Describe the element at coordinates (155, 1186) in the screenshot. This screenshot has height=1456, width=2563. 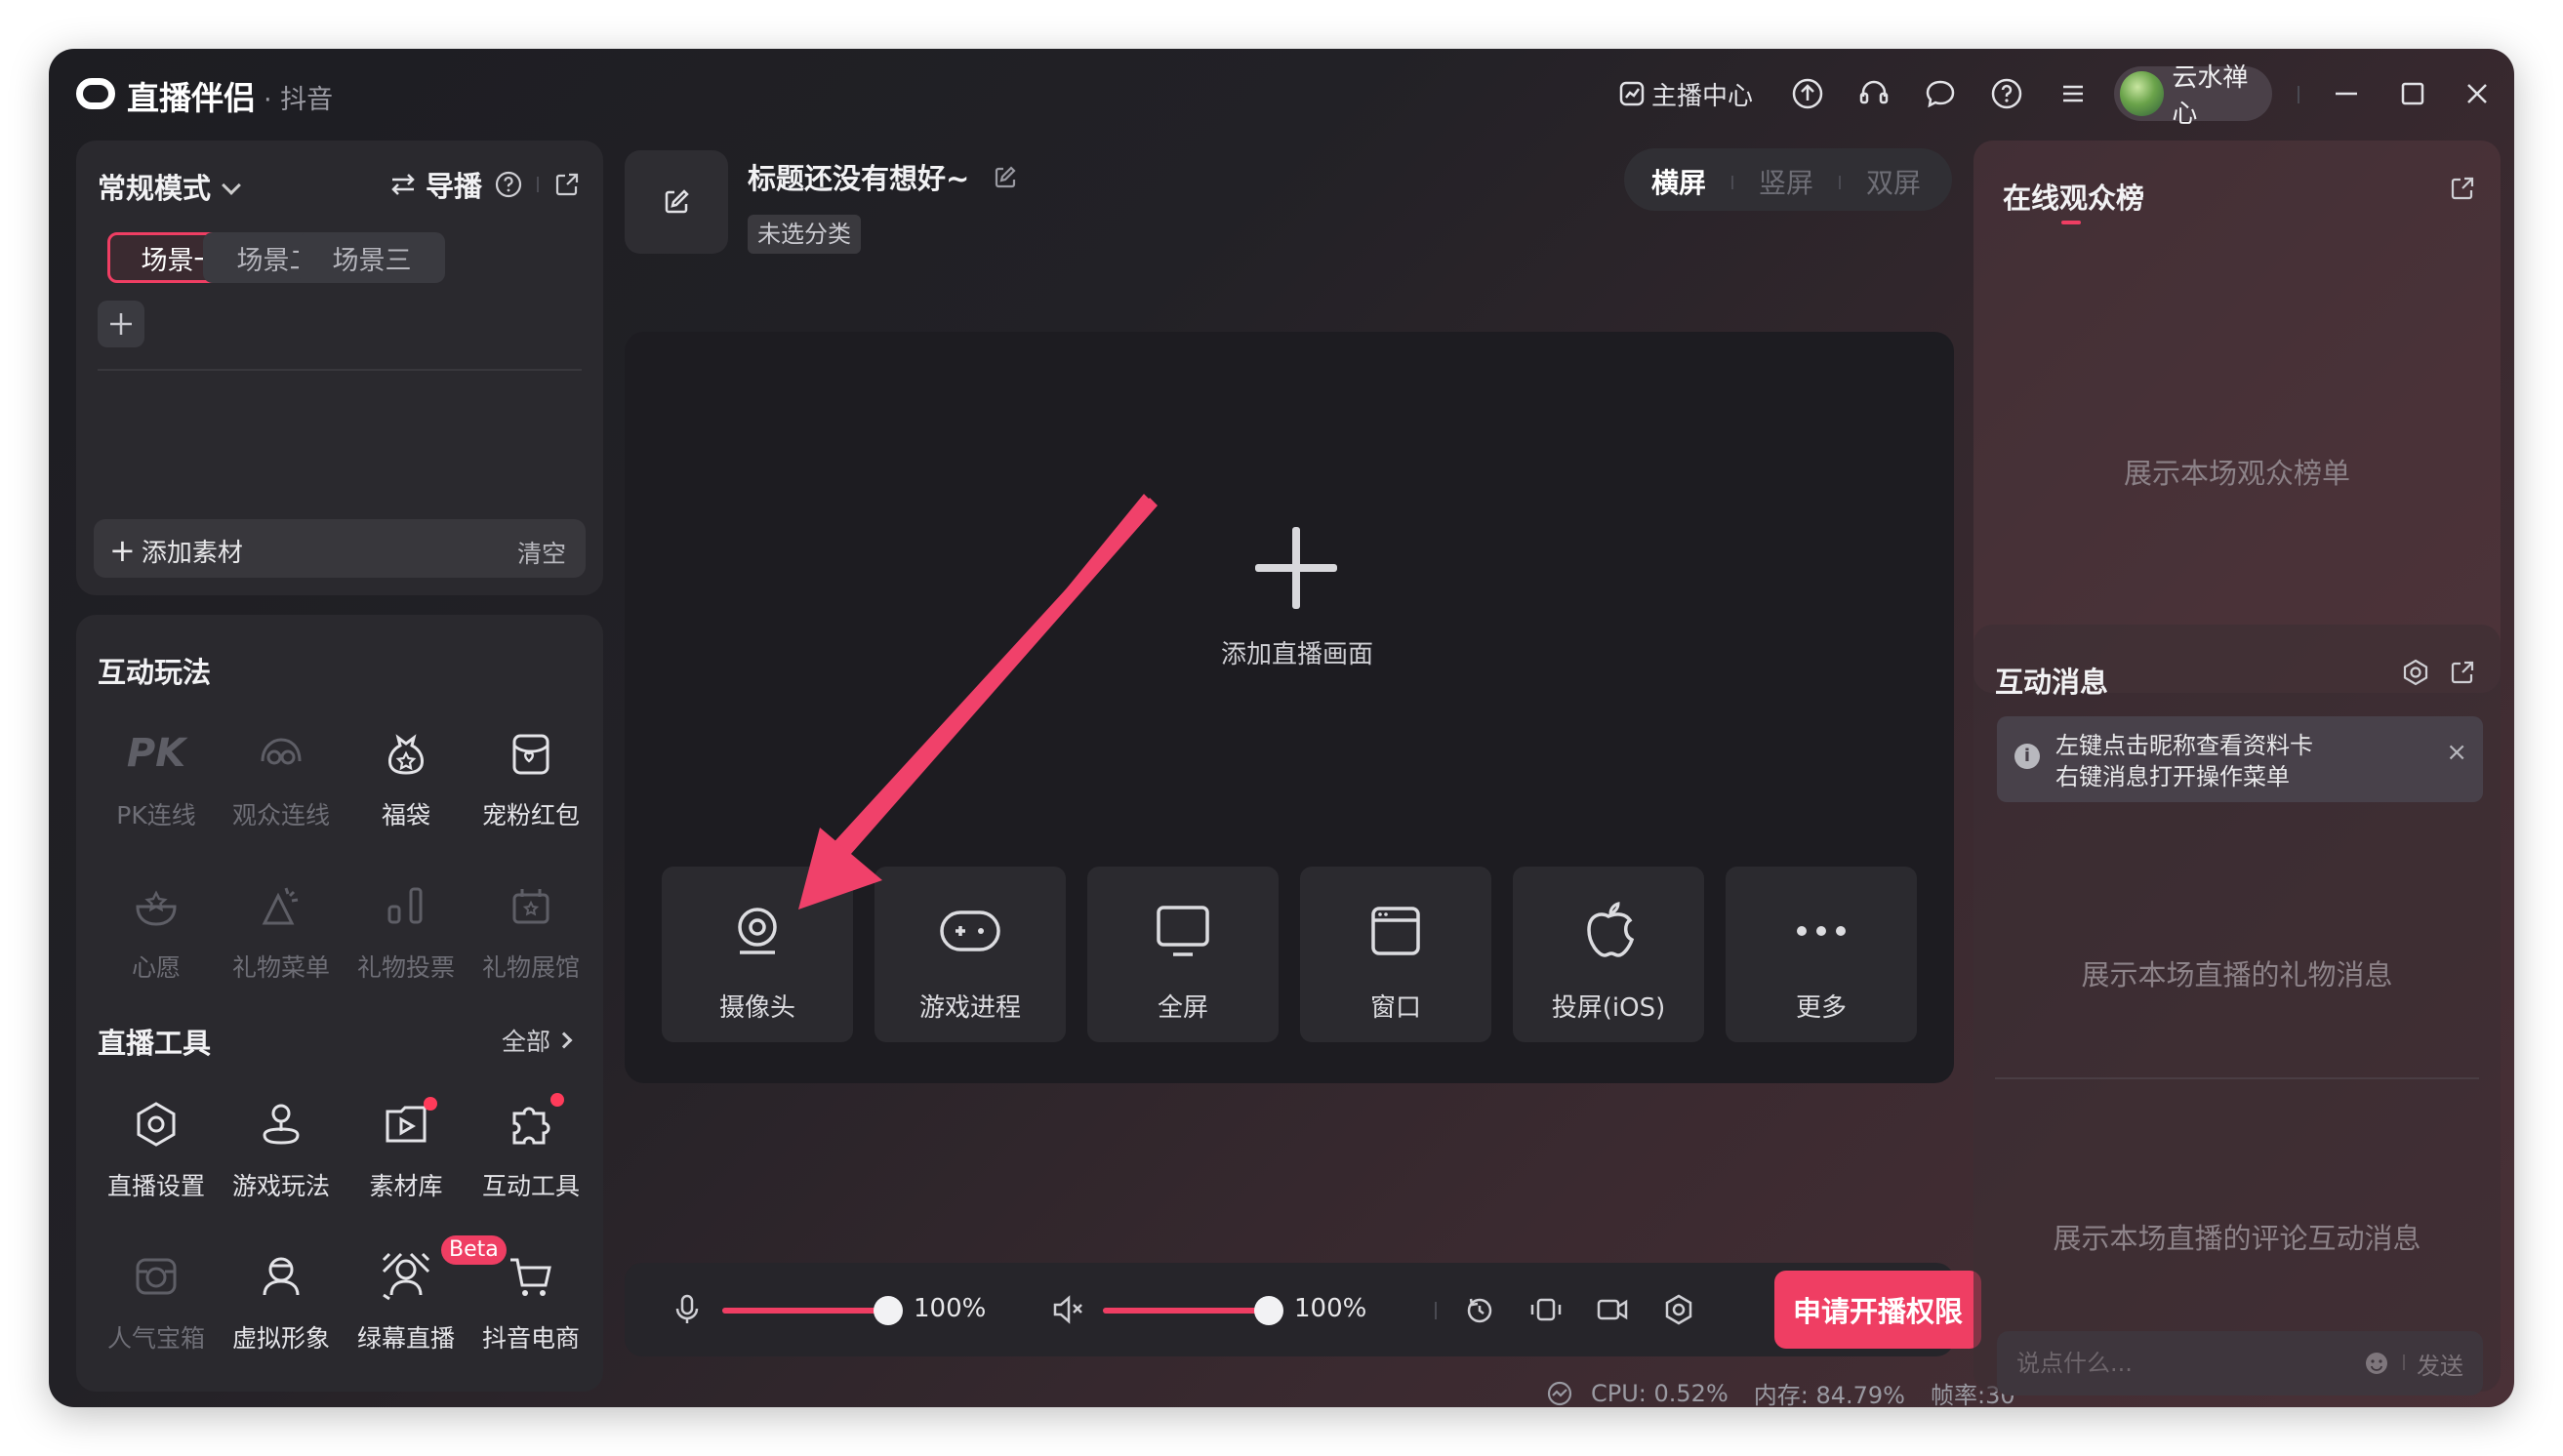
I see `tool-label: 直播设置` at that location.